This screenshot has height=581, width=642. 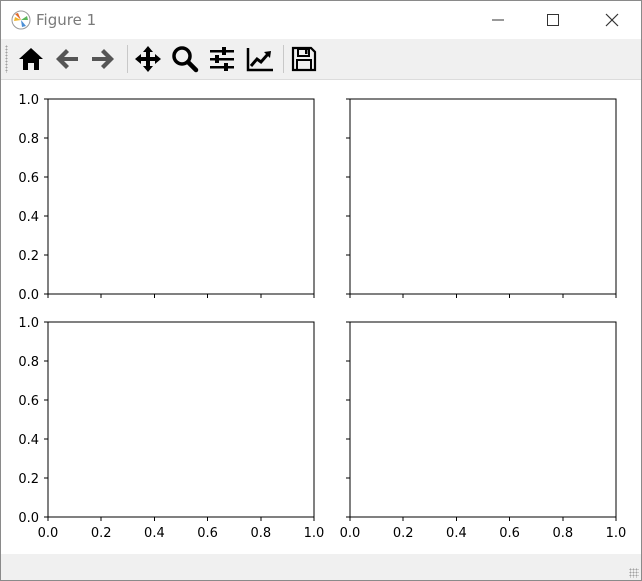 I want to click on toolbar-grip, so click(x=6, y=59).